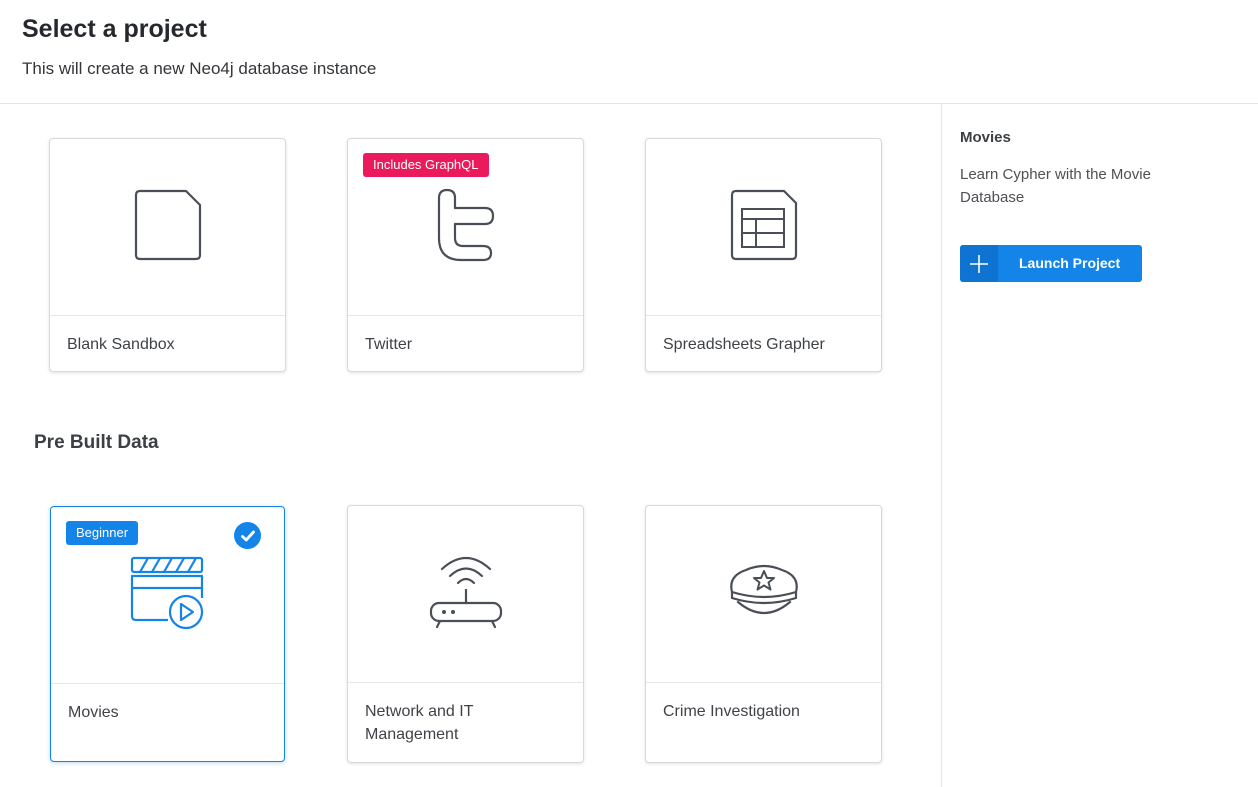 This screenshot has width=1258, height=787. What do you see at coordinates (985, 137) in the screenshot?
I see `selected-project-title: Movies` at bounding box center [985, 137].